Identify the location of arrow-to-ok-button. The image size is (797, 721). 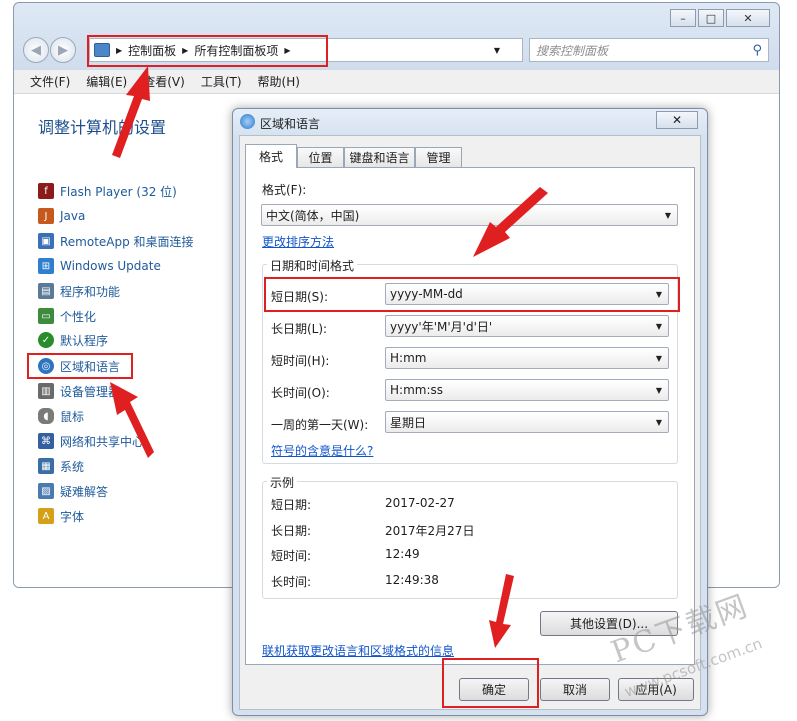
(501, 611).